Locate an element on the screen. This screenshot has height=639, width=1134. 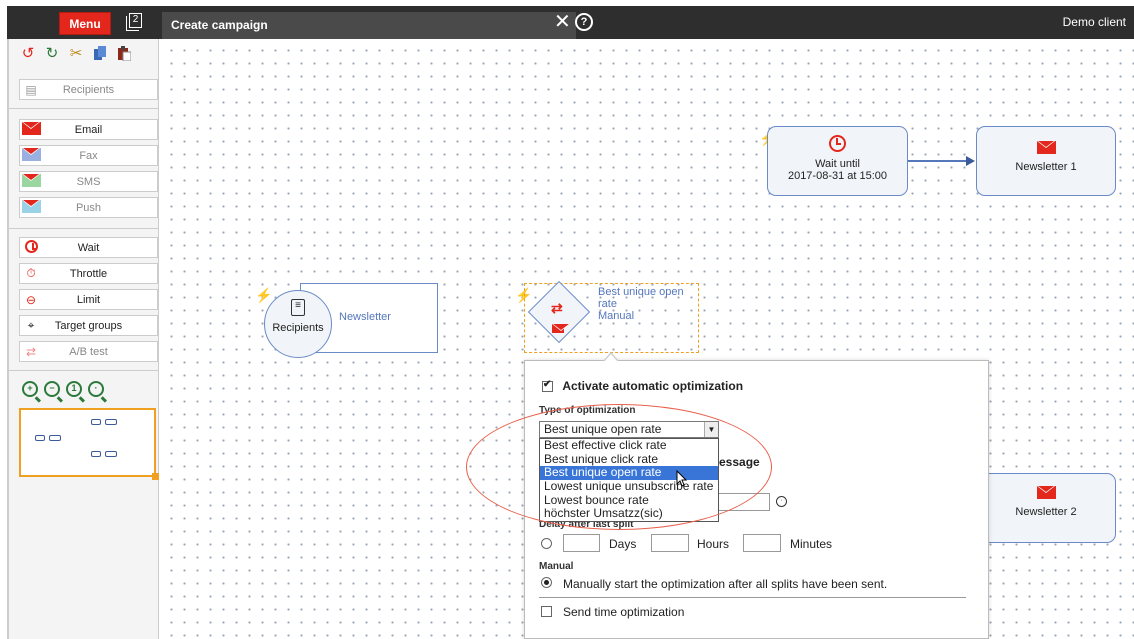
redo-icon: ↻ is located at coordinates (52, 54).